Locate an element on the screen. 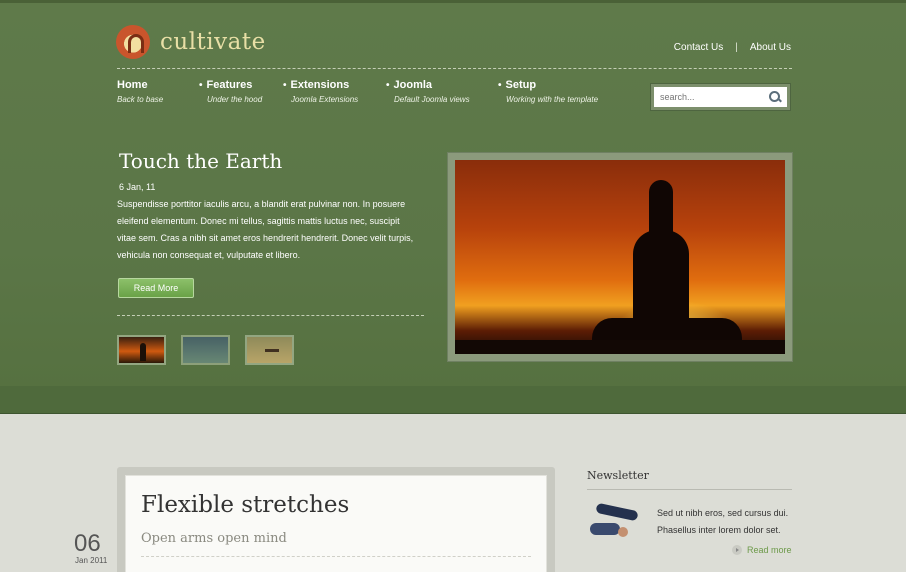 This screenshot has height=572, width=906. newsletter-read-more-label: Read more is located at coordinates (769, 550).